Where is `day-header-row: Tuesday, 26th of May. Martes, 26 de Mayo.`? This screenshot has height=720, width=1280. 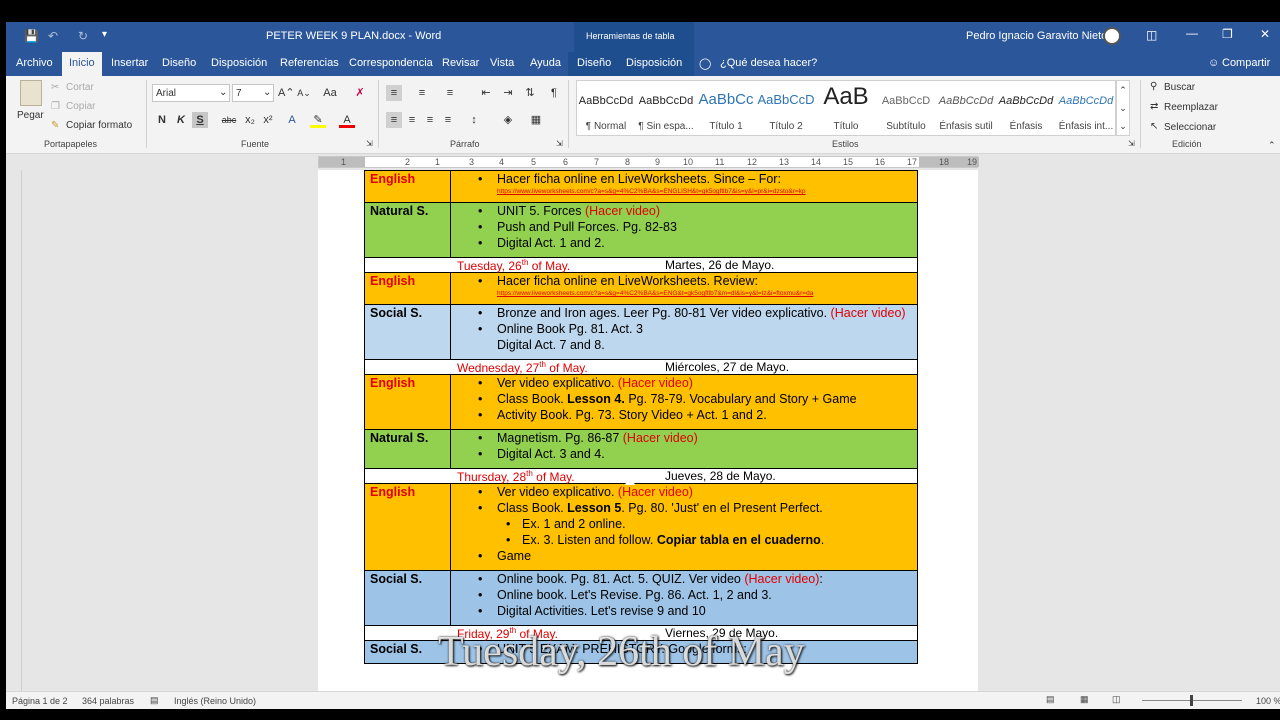
day-header-row: Tuesday, 26th of May. Martes, 26 de Mayo. is located at coordinates (641, 265).